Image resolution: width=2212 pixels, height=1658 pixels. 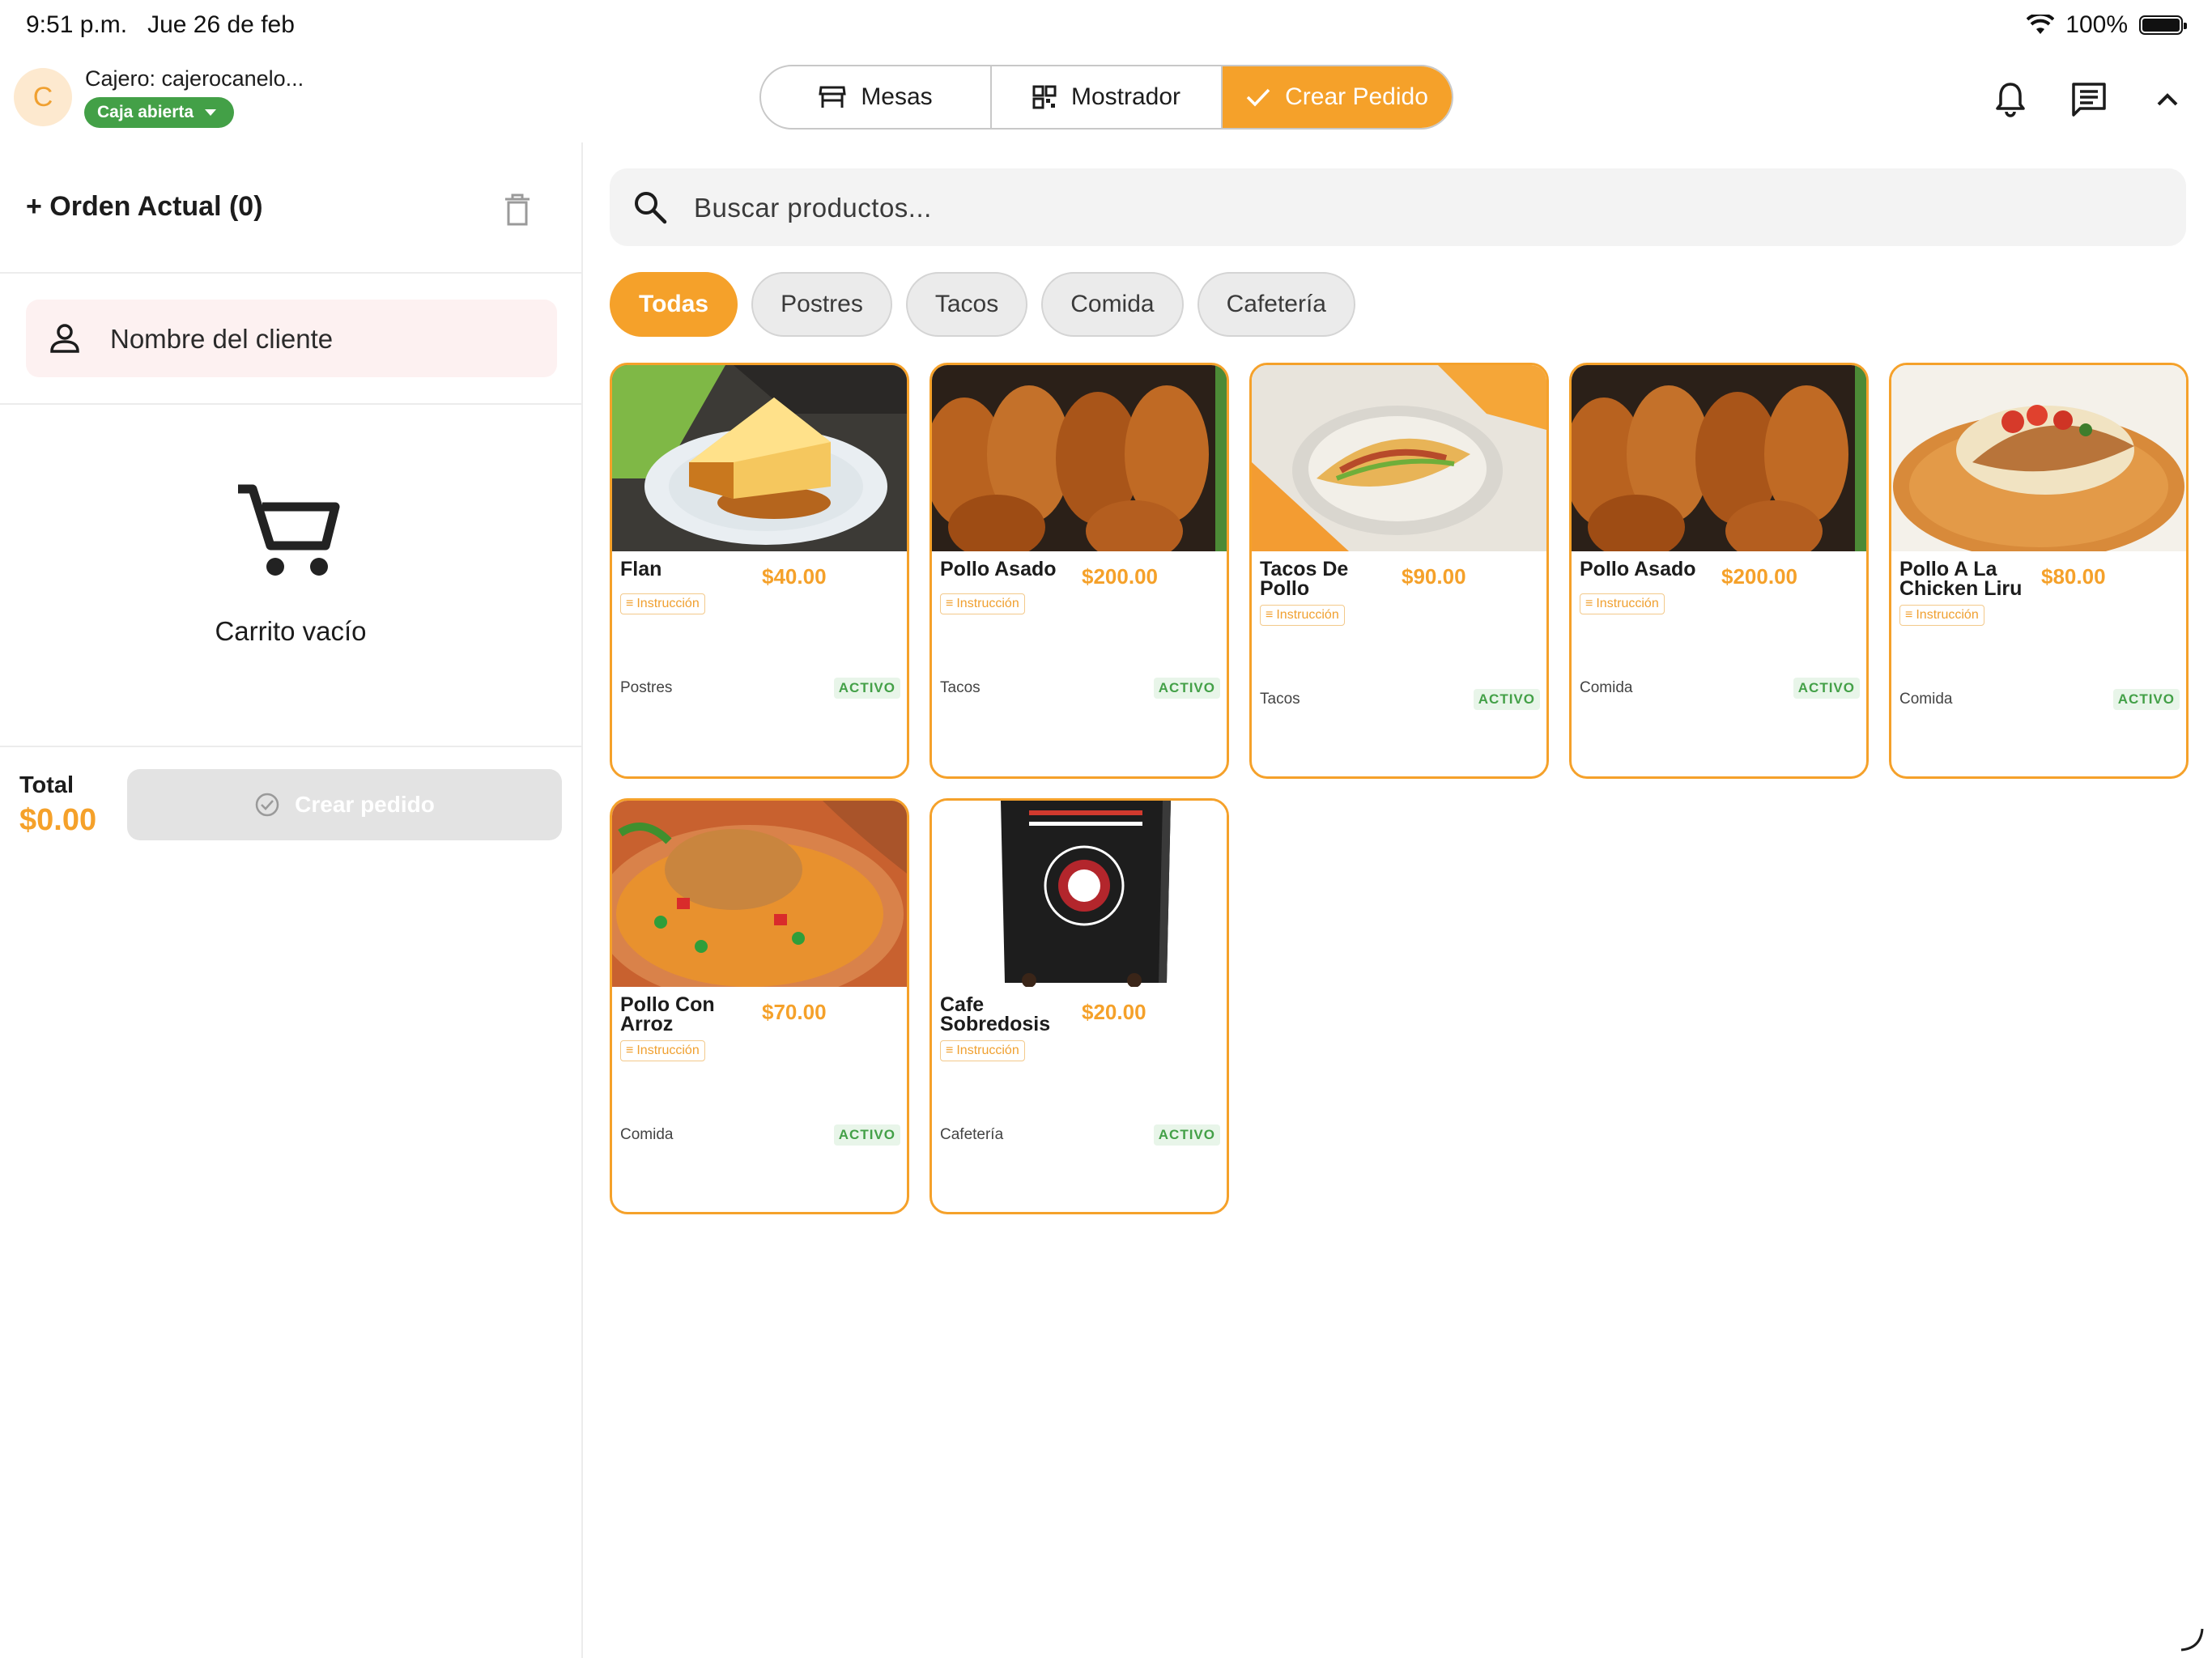 What do you see at coordinates (668, 1014) in the screenshot?
I see `product-name: Pollo Con Arroz` at bounding box center [668, 1014].